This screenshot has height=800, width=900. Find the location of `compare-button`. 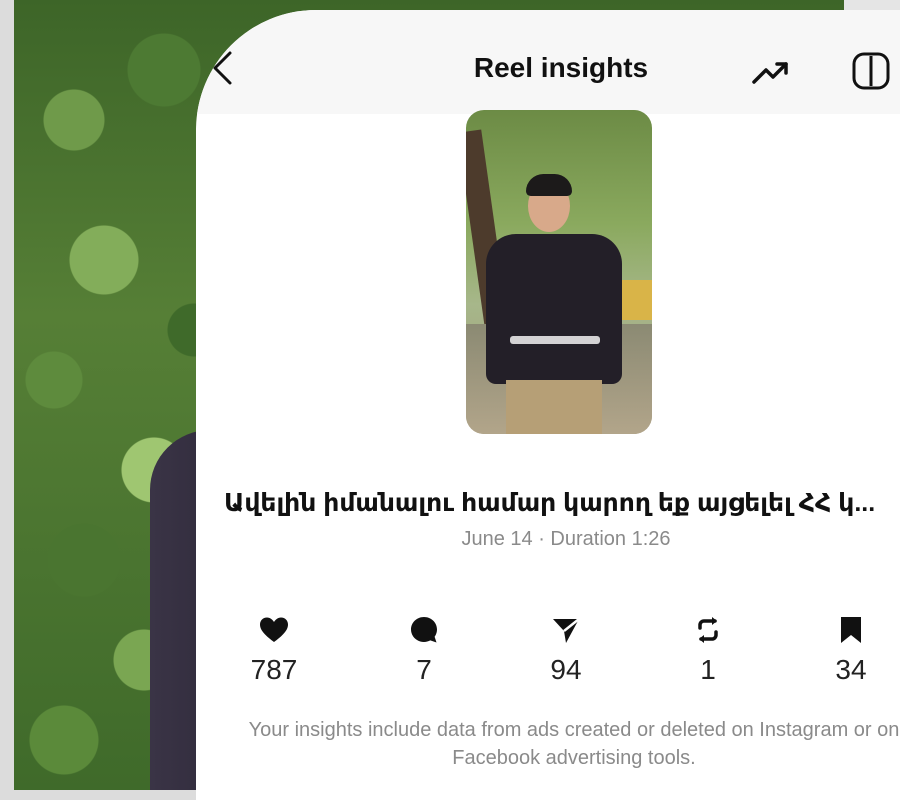

compare-button is located at coordinates (871, 71).